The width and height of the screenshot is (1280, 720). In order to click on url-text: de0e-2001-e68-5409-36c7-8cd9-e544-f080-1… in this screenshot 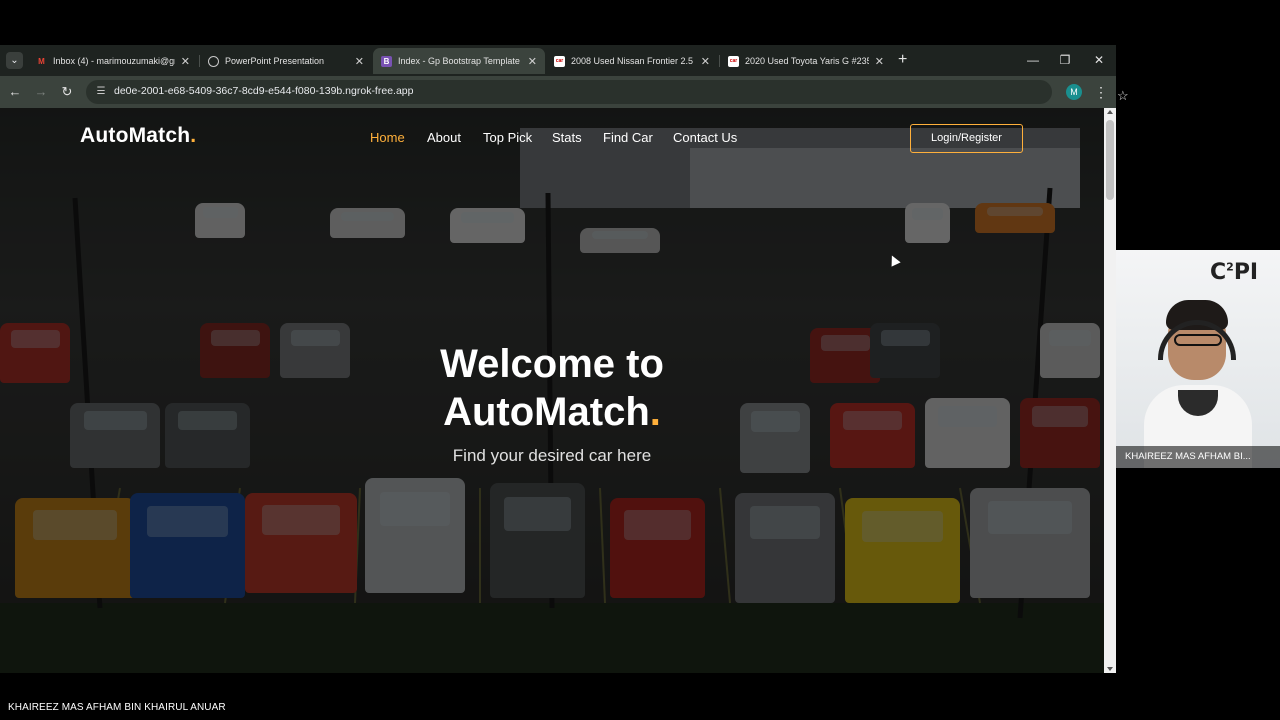, I will do `click(263, 91)`.